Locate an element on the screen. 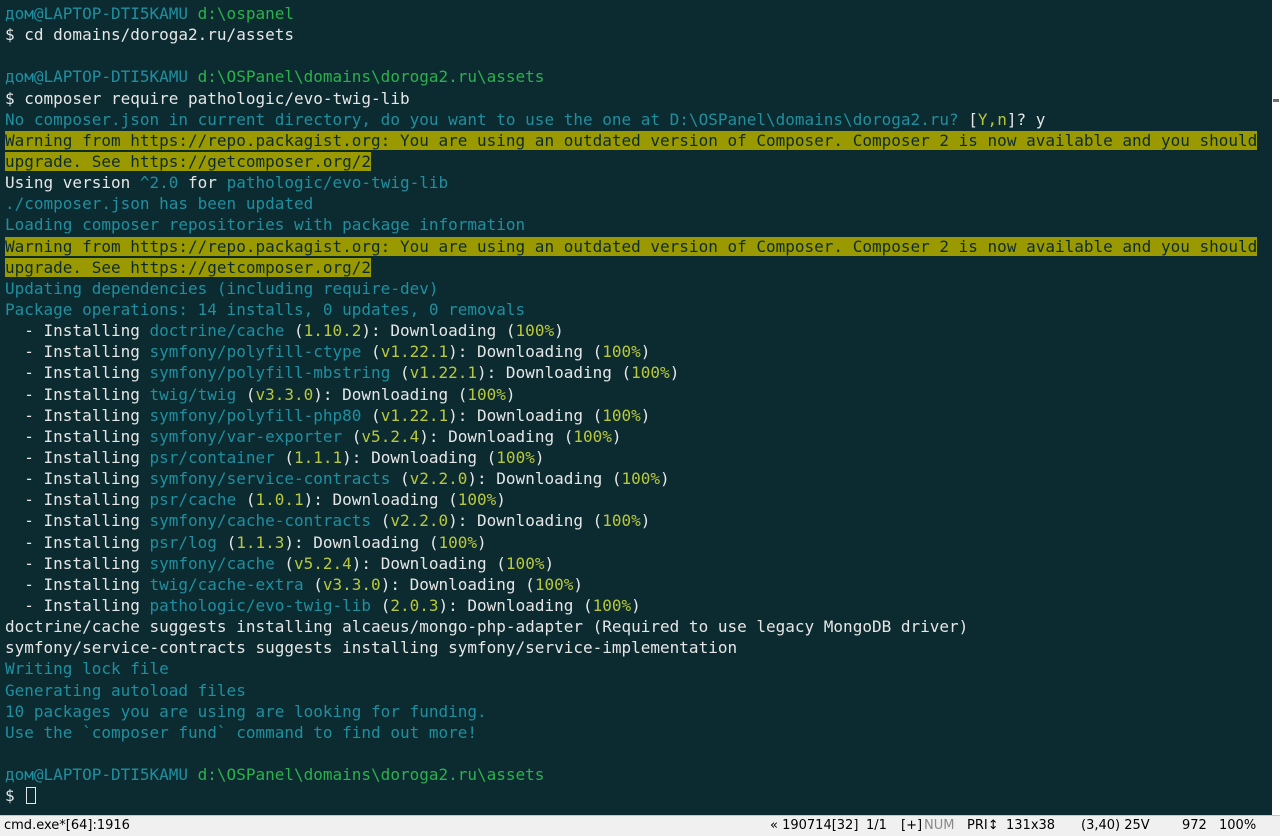  terminal-text: Y,n is located at coordinates (992, 119).